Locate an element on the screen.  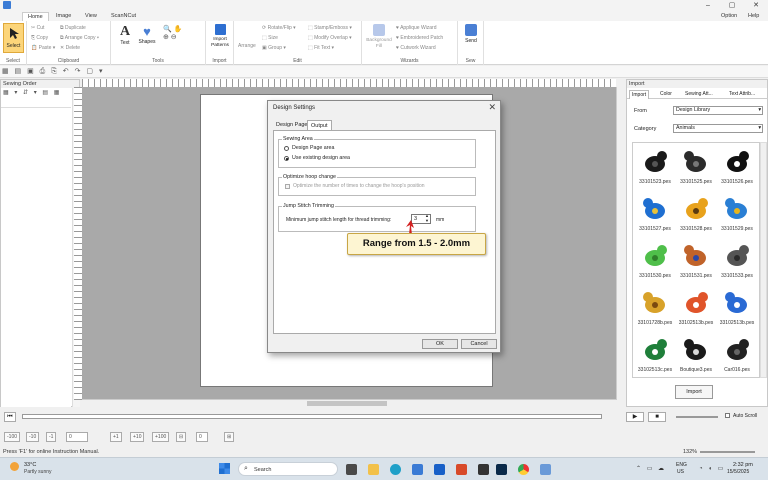
cut-button: ✂ Cut is located at coordinates (37, 28).